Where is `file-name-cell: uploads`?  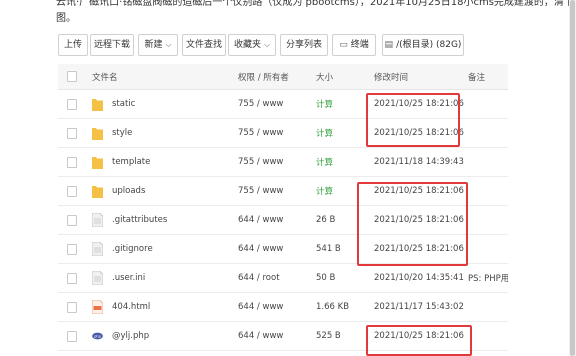 file-name-cell: uploads is located at coordinates (162, 191).